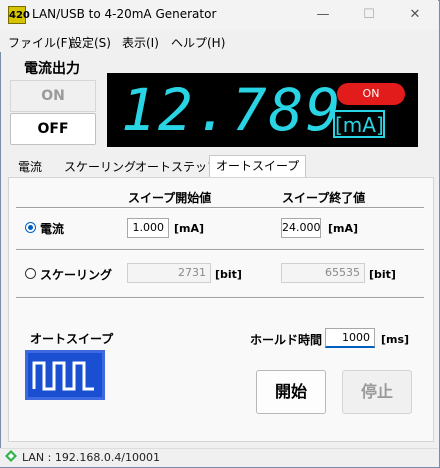 This screenshot has height=468, width=440. What do you see at coordinates (198, 42) in the screenshot?
I see `menu-help: ヘルプ(H)` at bounding box center [198, 42].